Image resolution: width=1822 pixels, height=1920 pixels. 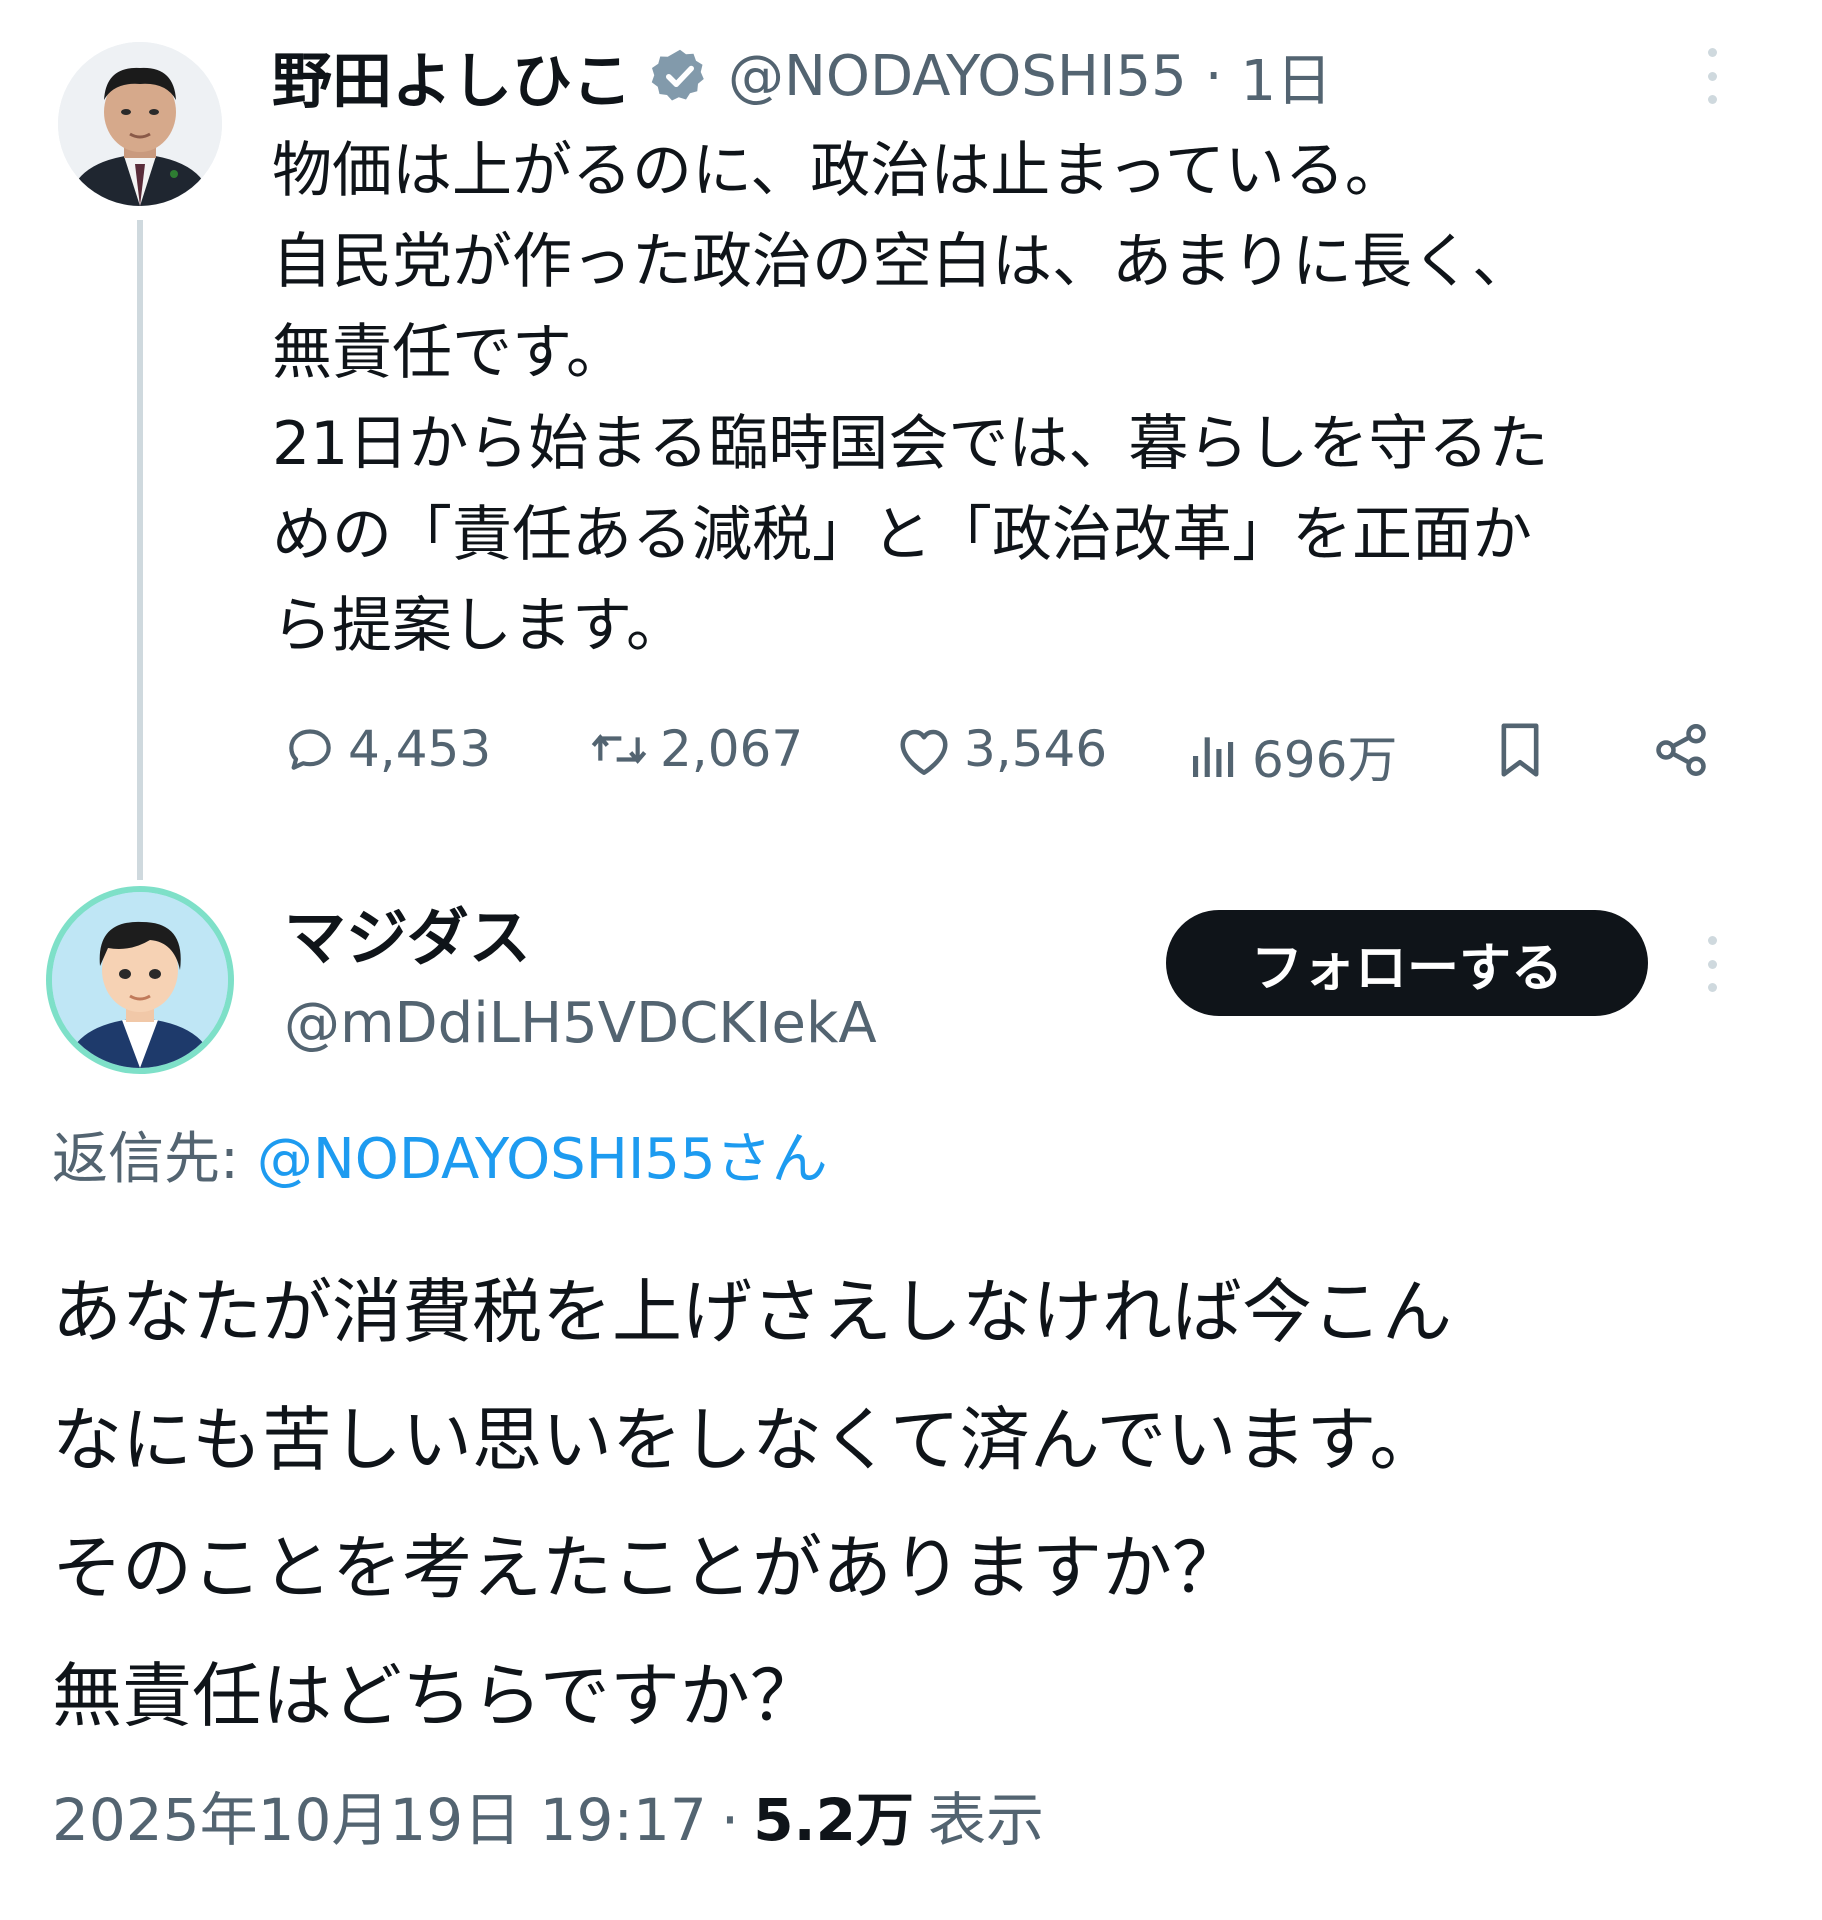 What do you see at coordinates (1681, 752) in the screenshot?
I see `share-icon` at bounding box center [1681, 752].